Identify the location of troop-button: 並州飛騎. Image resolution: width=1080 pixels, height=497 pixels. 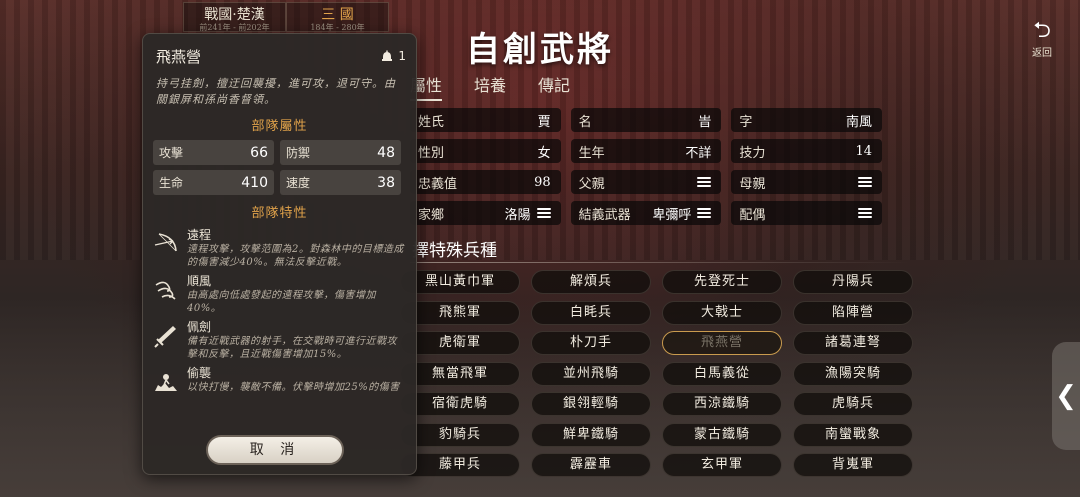
(591, 373).